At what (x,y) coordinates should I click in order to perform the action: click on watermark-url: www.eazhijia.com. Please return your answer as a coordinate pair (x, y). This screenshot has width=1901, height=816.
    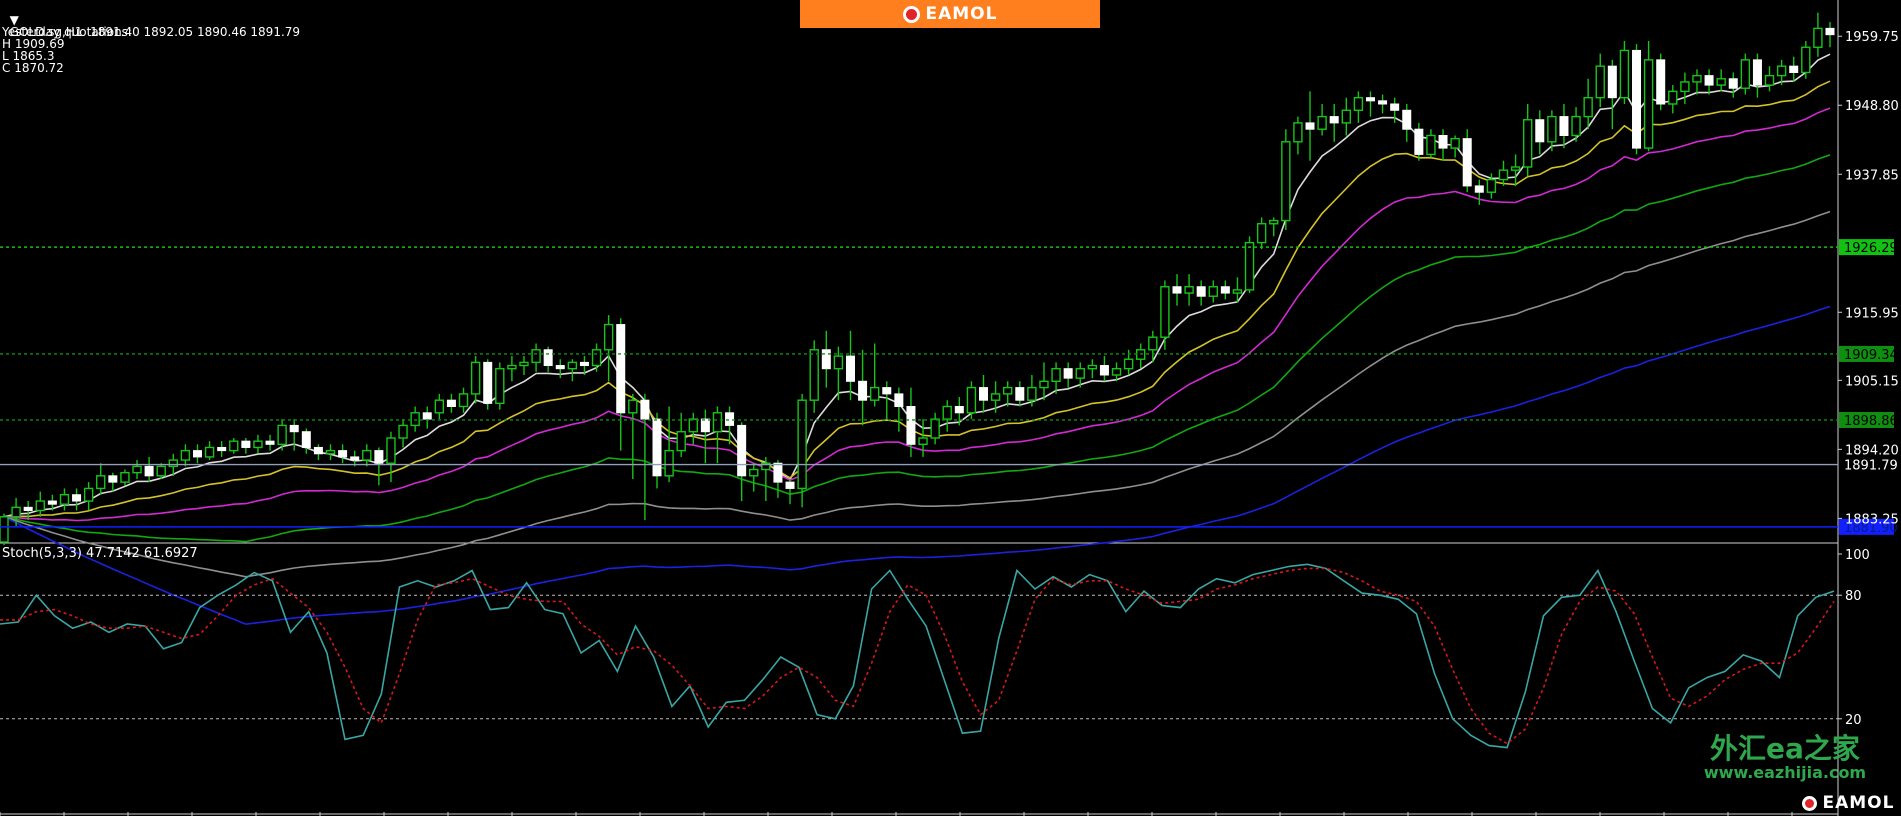
    Looking at the image, I should click on (1785, 772).